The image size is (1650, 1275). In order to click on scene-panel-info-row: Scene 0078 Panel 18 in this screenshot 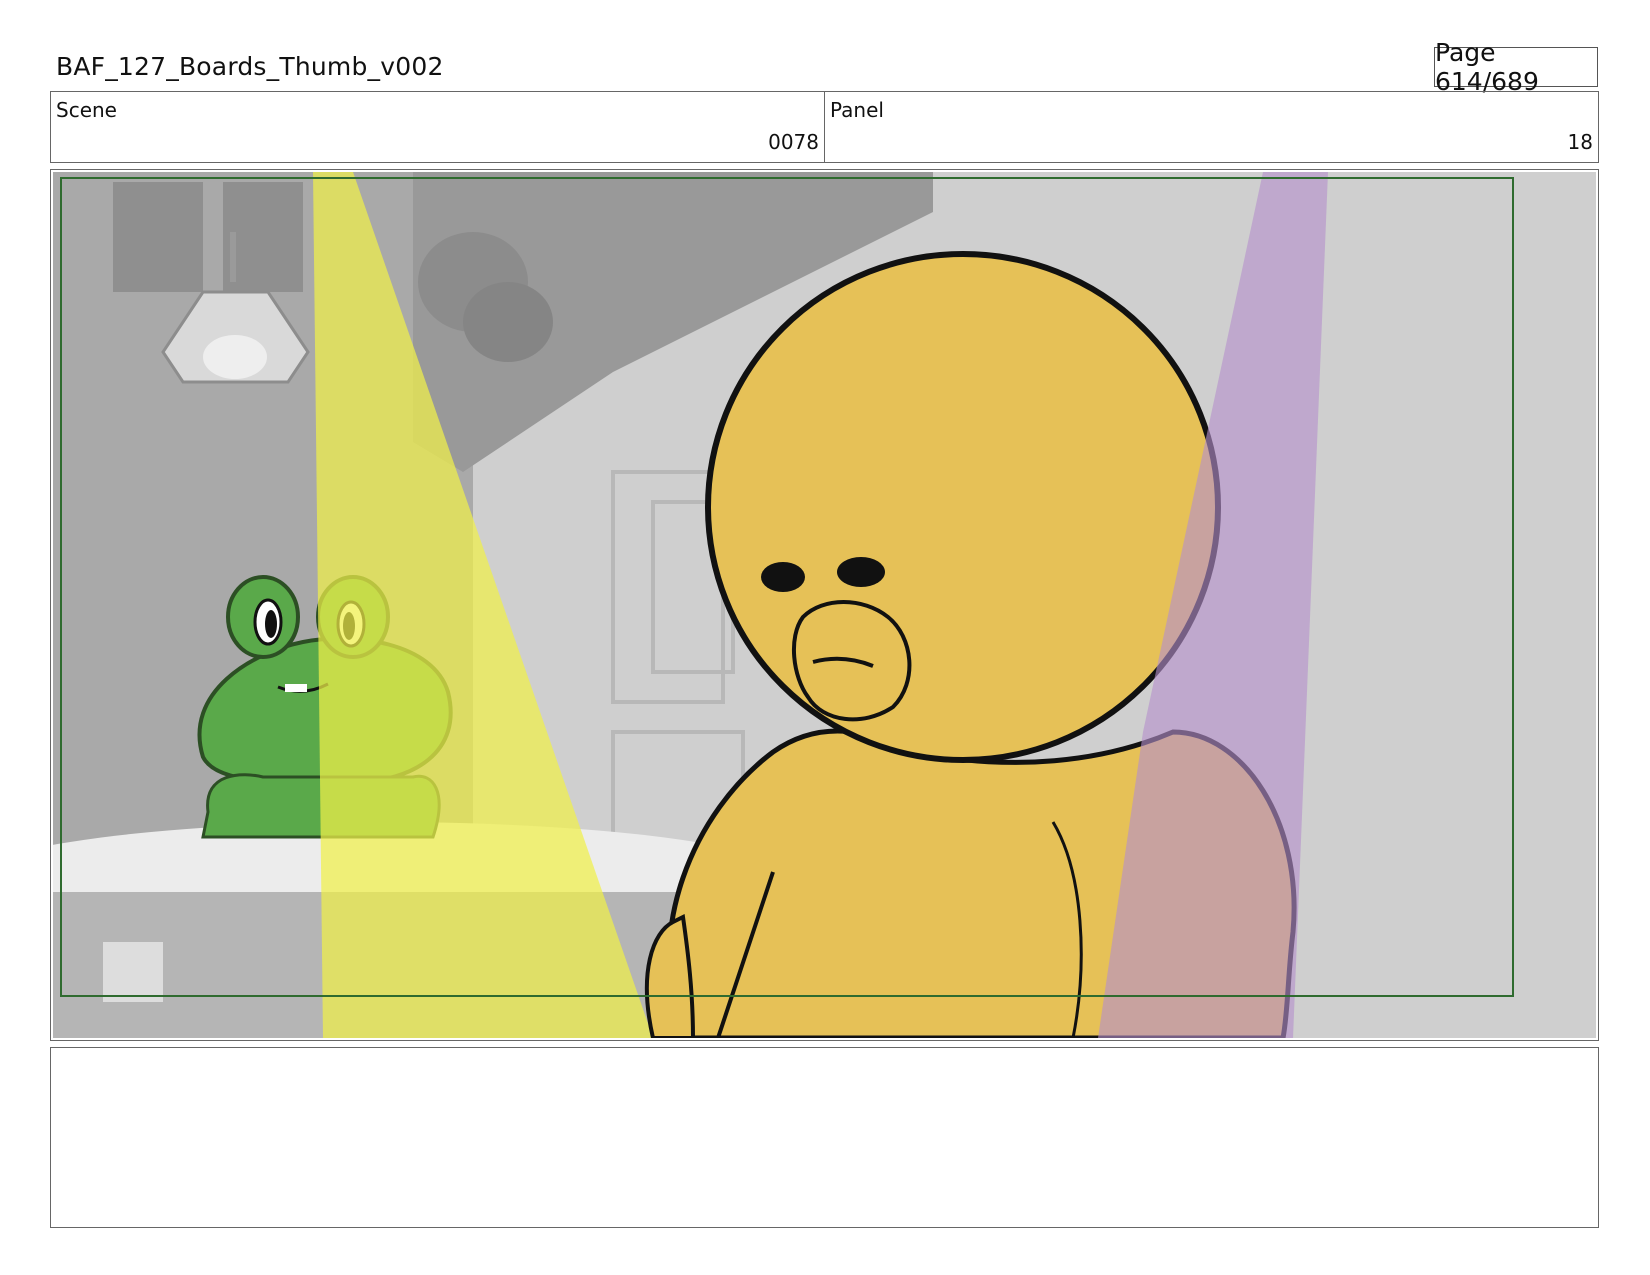, I will do `click(824, 127)`.